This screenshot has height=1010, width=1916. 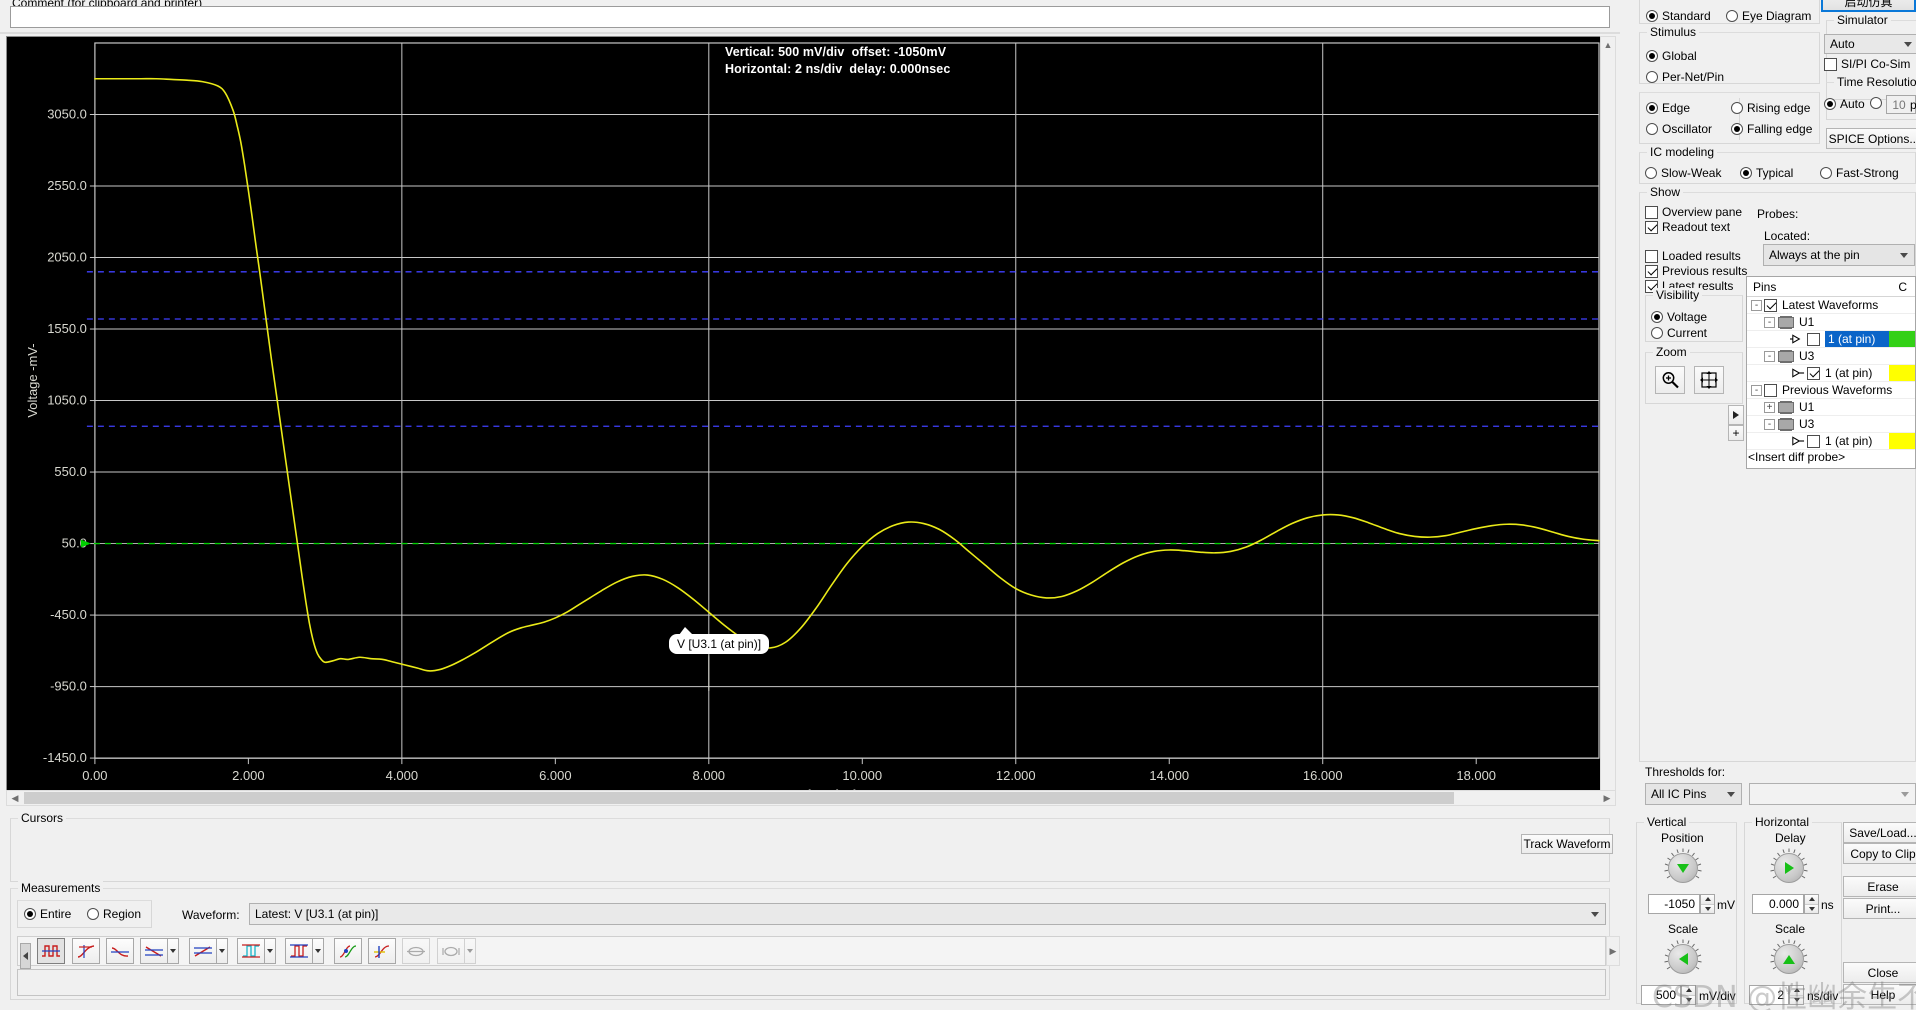 I want to click on stimulus-oscillator-radio: Oscillator, so click(x=1679, y=129).